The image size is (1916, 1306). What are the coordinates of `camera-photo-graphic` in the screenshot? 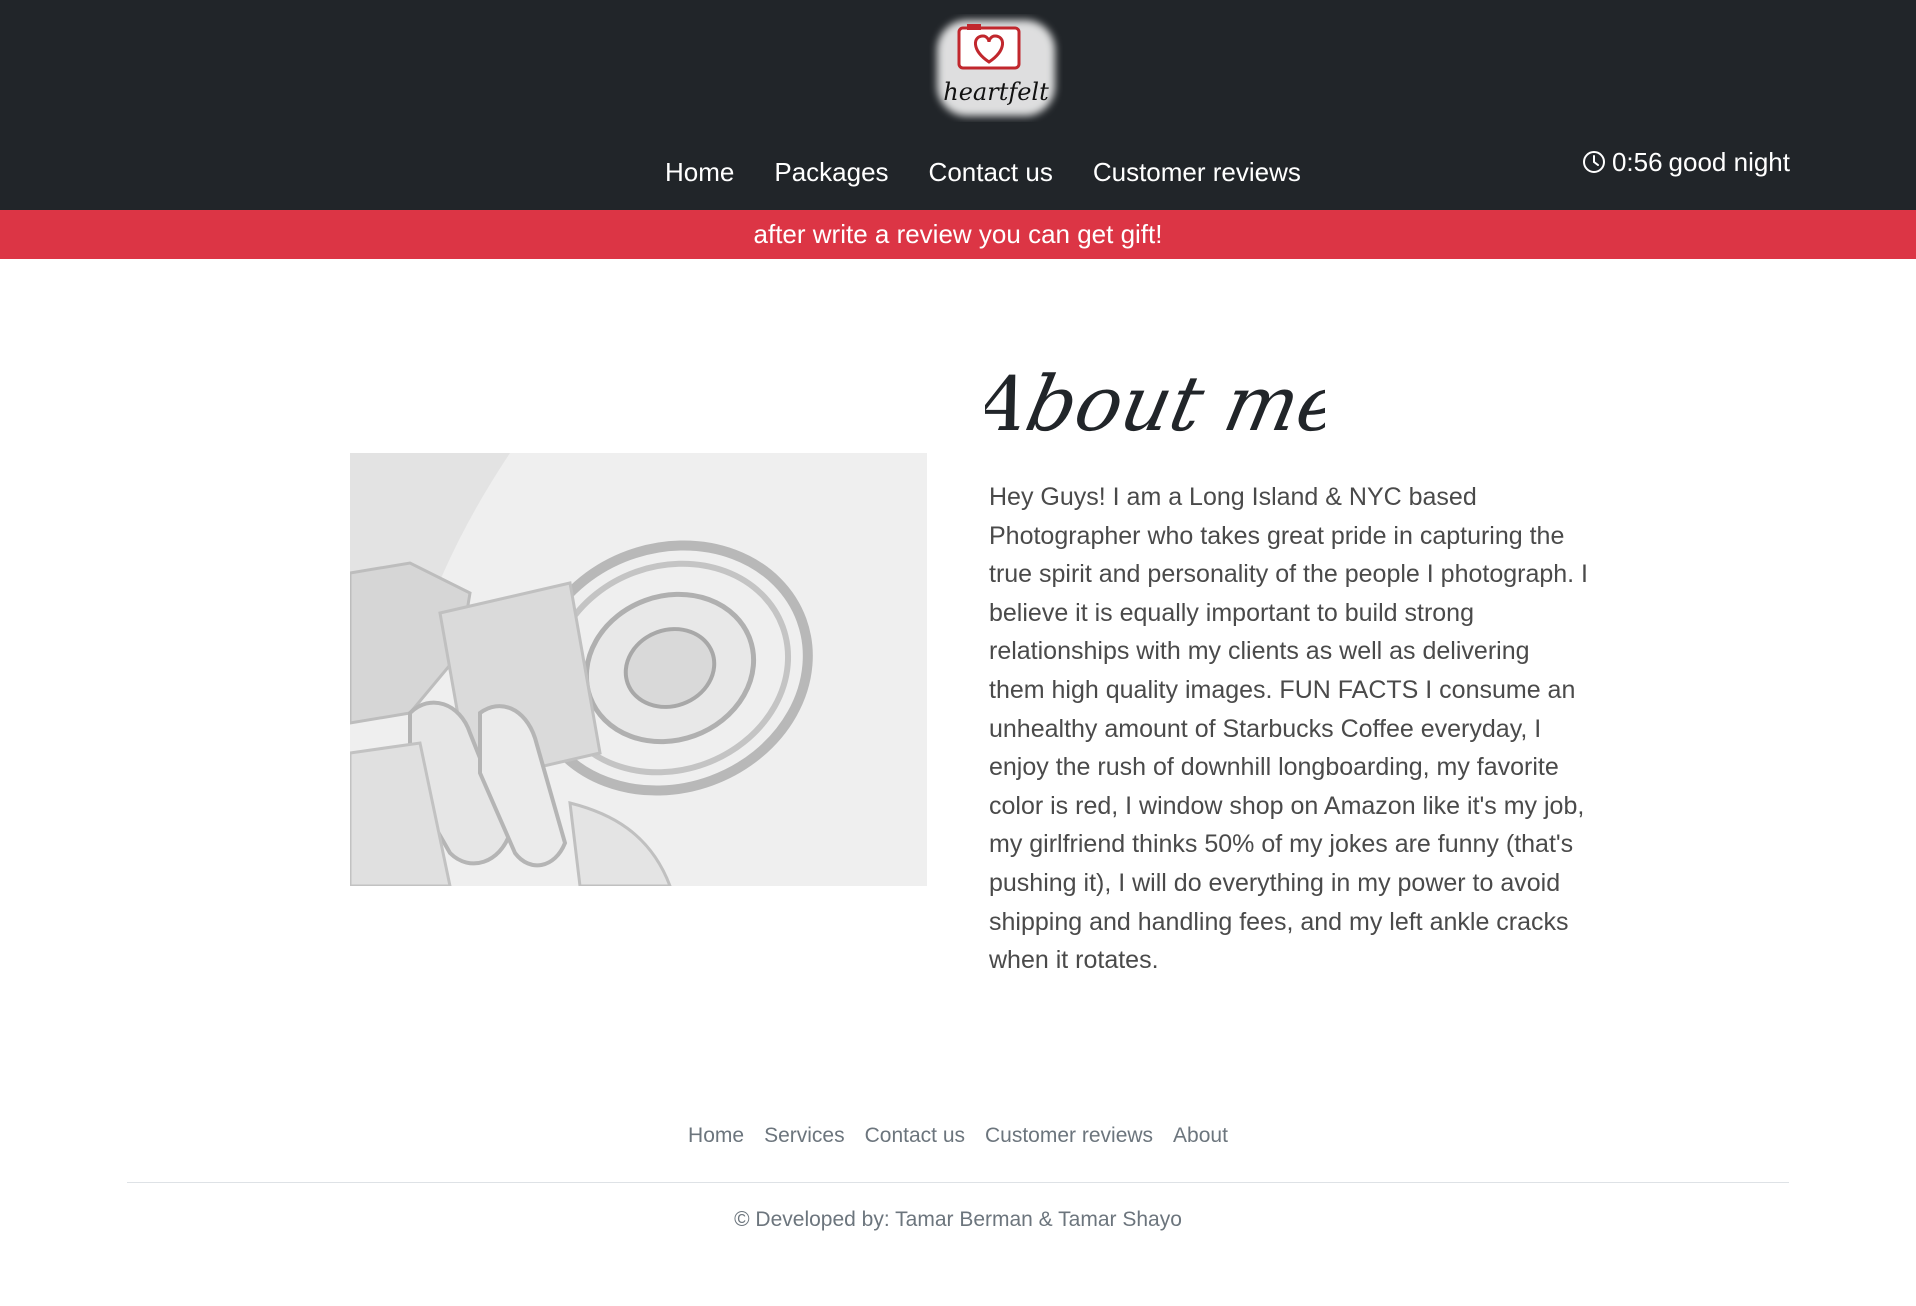 It's located at (638, 669).